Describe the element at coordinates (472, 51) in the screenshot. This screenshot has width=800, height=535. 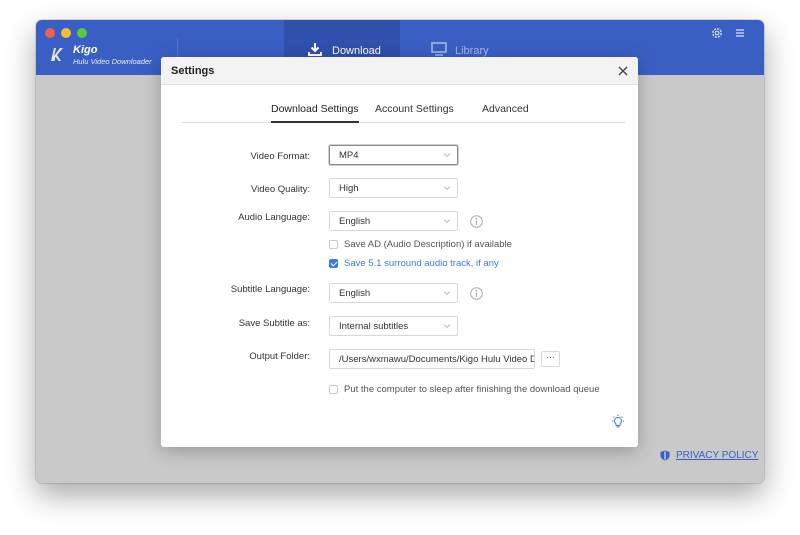
I see `nav-library-label: Library` at that location.